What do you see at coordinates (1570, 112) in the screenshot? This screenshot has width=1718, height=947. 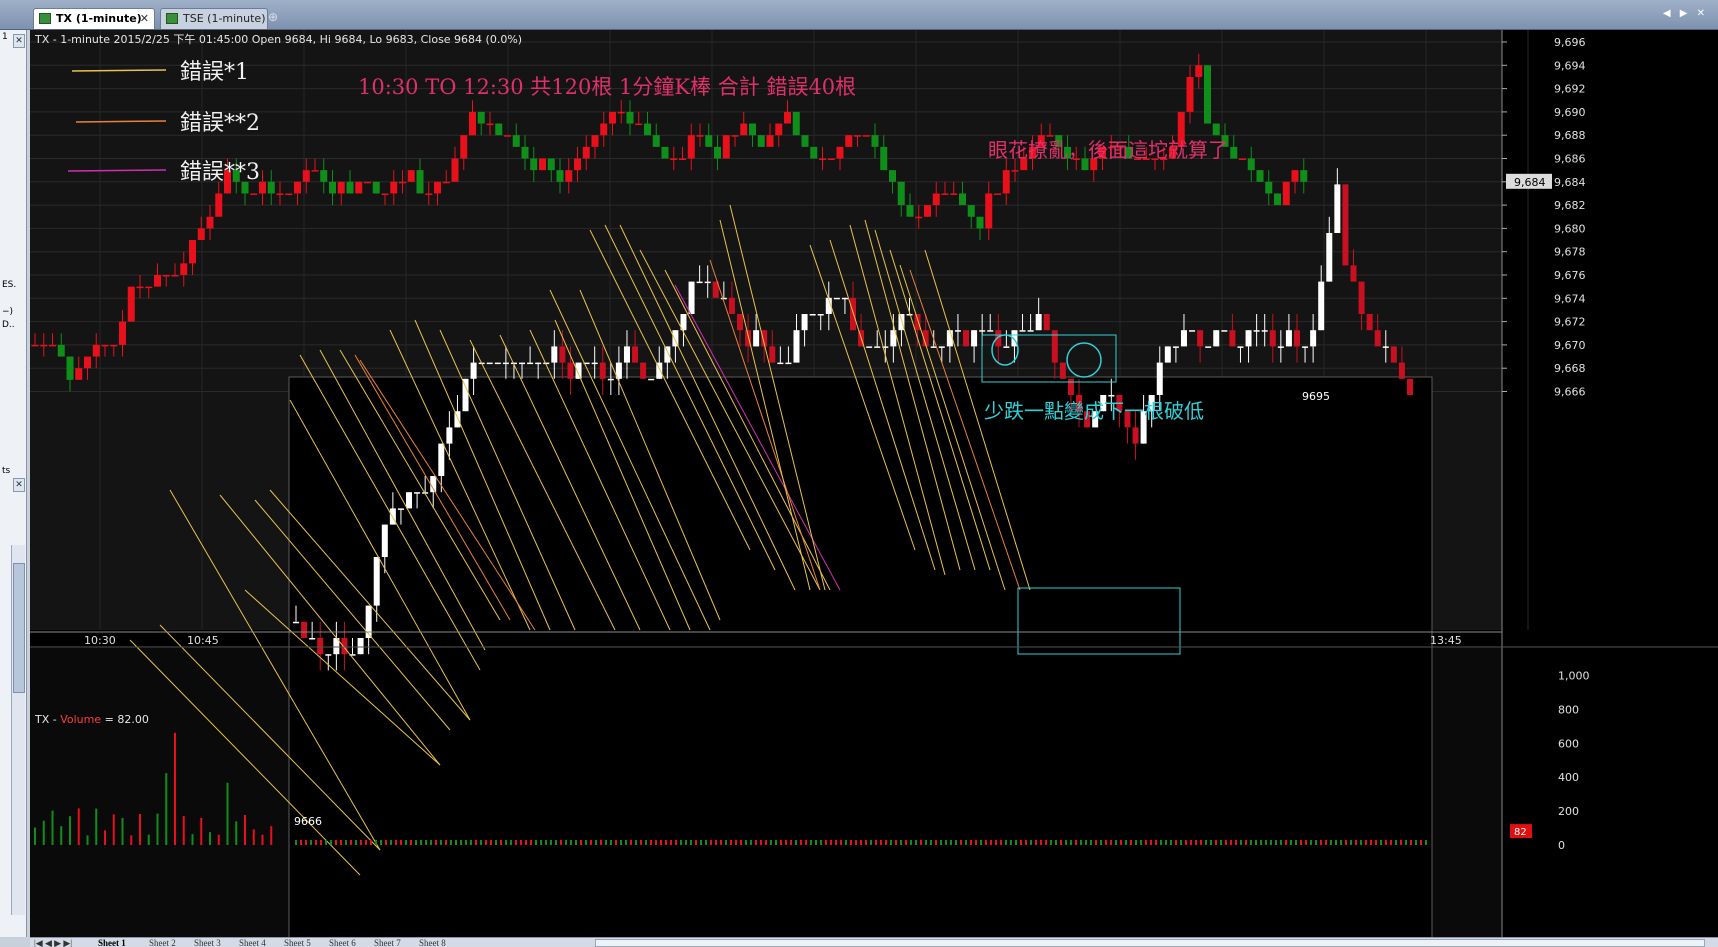 I see `price-tick-label: 9,690` at bounding box center [1570, 112].